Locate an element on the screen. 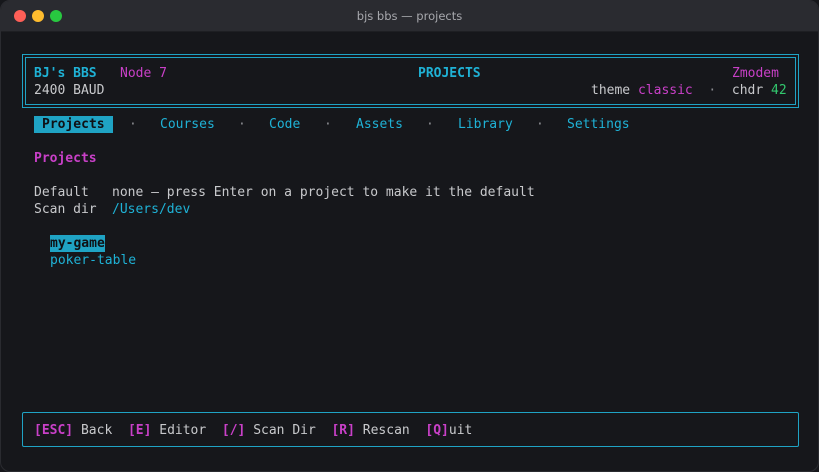 This screenshot has height=472, width=819. bbs-name: BJ's BBS is located at coordinates (65, 73).